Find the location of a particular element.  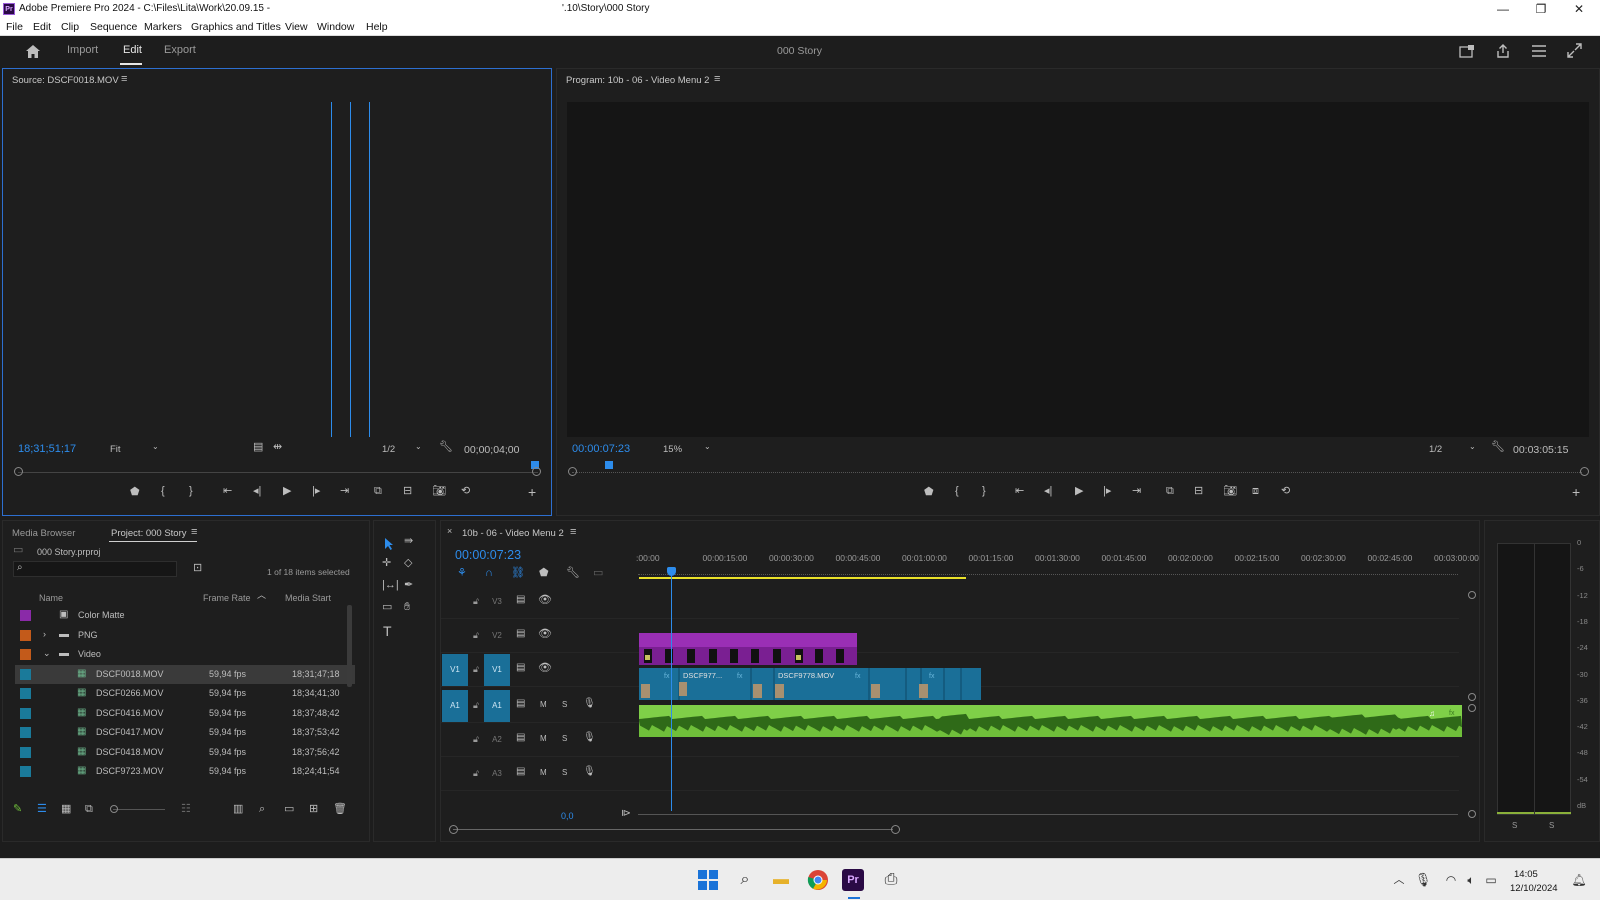

trash-icon: 🗑︎ is located at coordinates (340, 809).